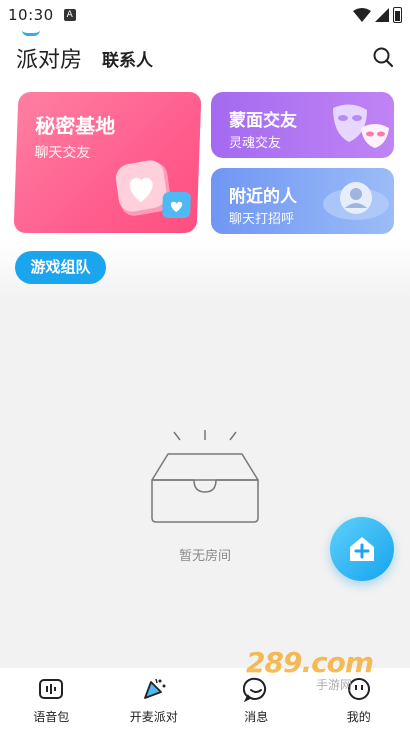  I want to click on status-bar: 10:30 A, so click(205, 15).